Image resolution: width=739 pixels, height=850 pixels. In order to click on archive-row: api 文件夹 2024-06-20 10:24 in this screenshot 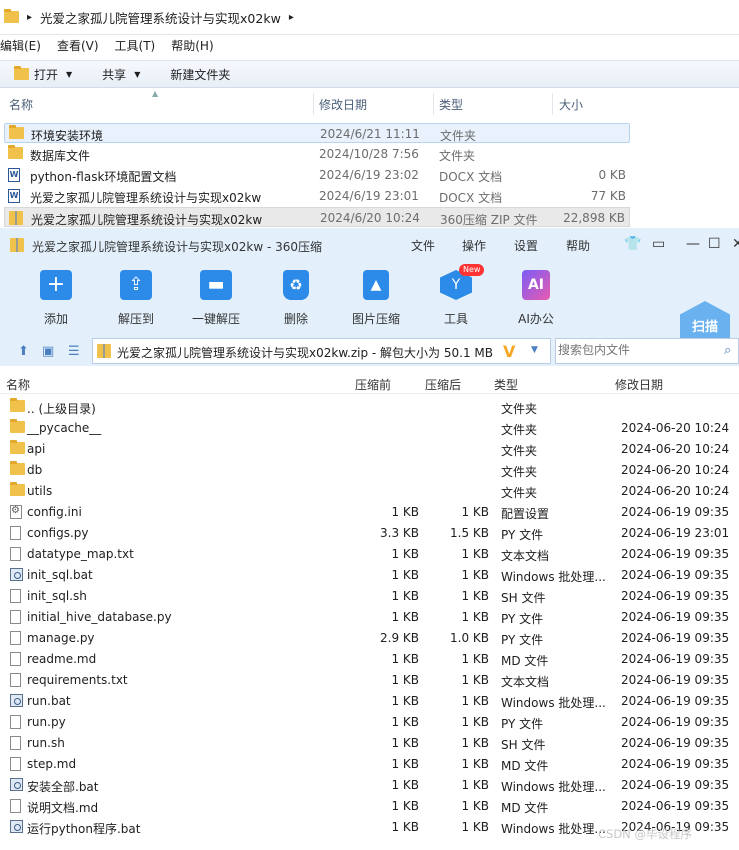, I will do `click(369, 449)`.